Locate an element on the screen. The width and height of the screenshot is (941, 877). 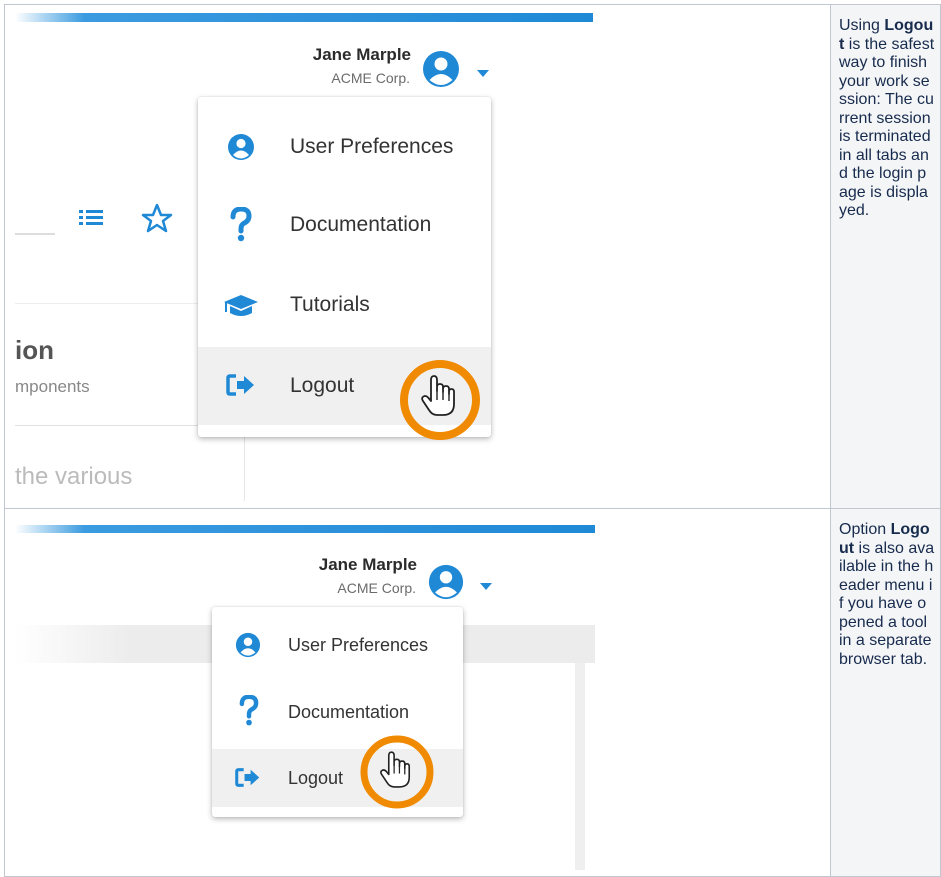
background-divider is located at coordinates (35, 234).